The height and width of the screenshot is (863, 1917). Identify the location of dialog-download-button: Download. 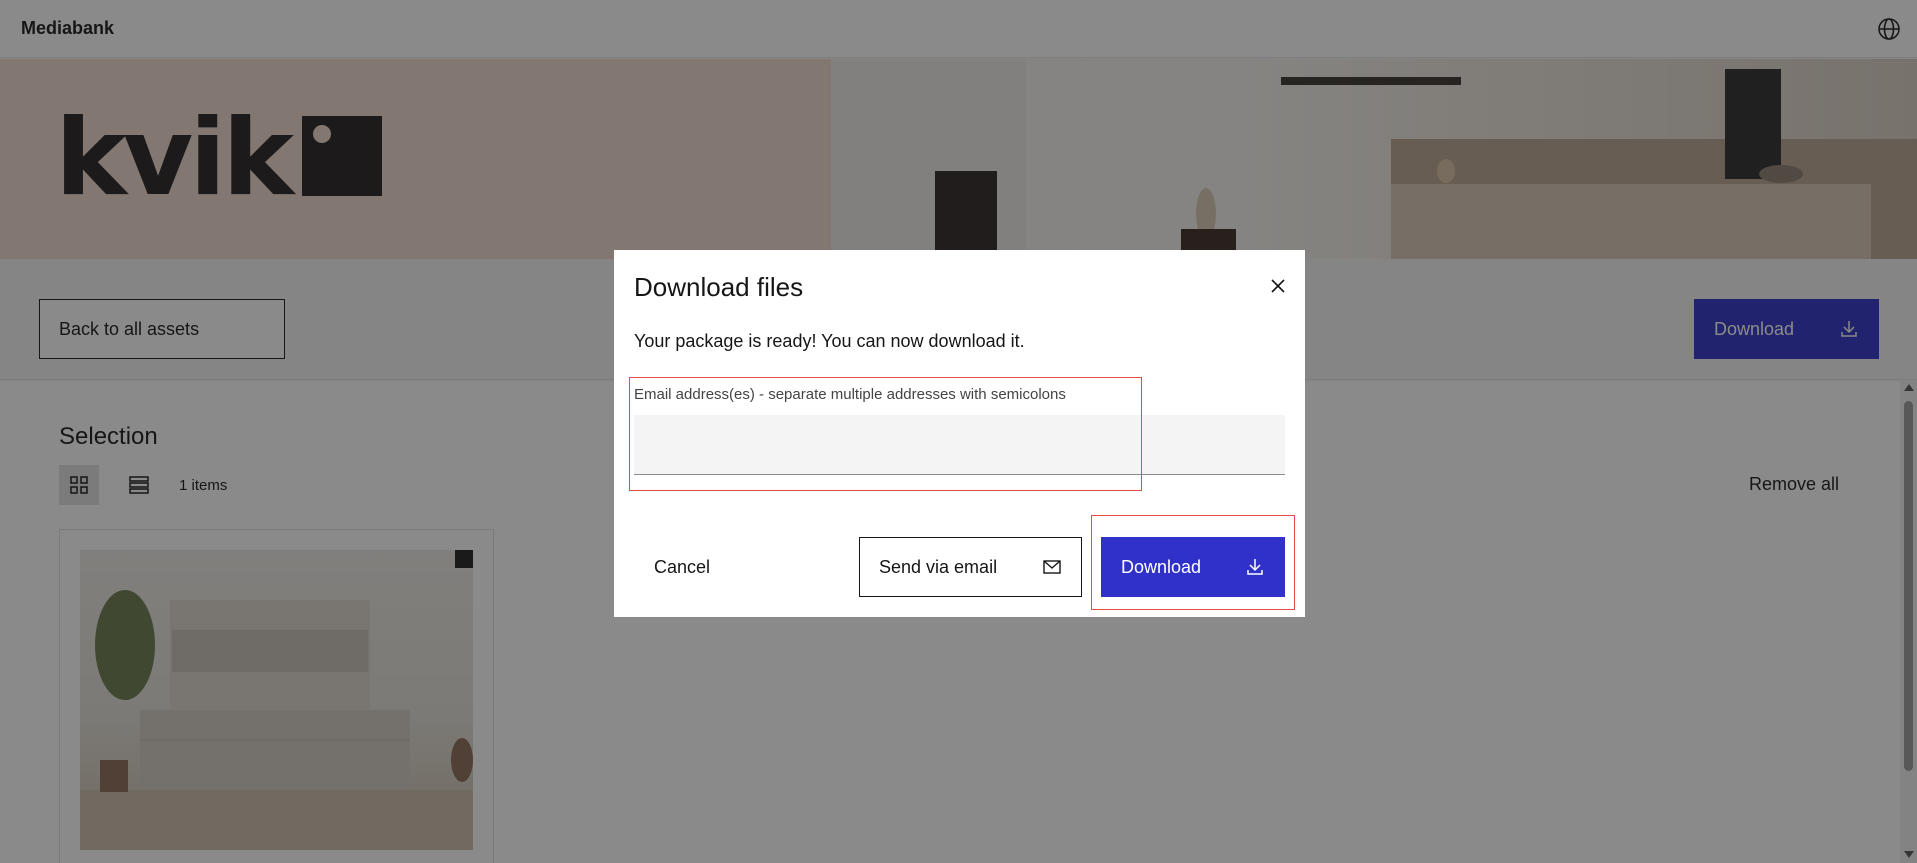
(1193, 567).